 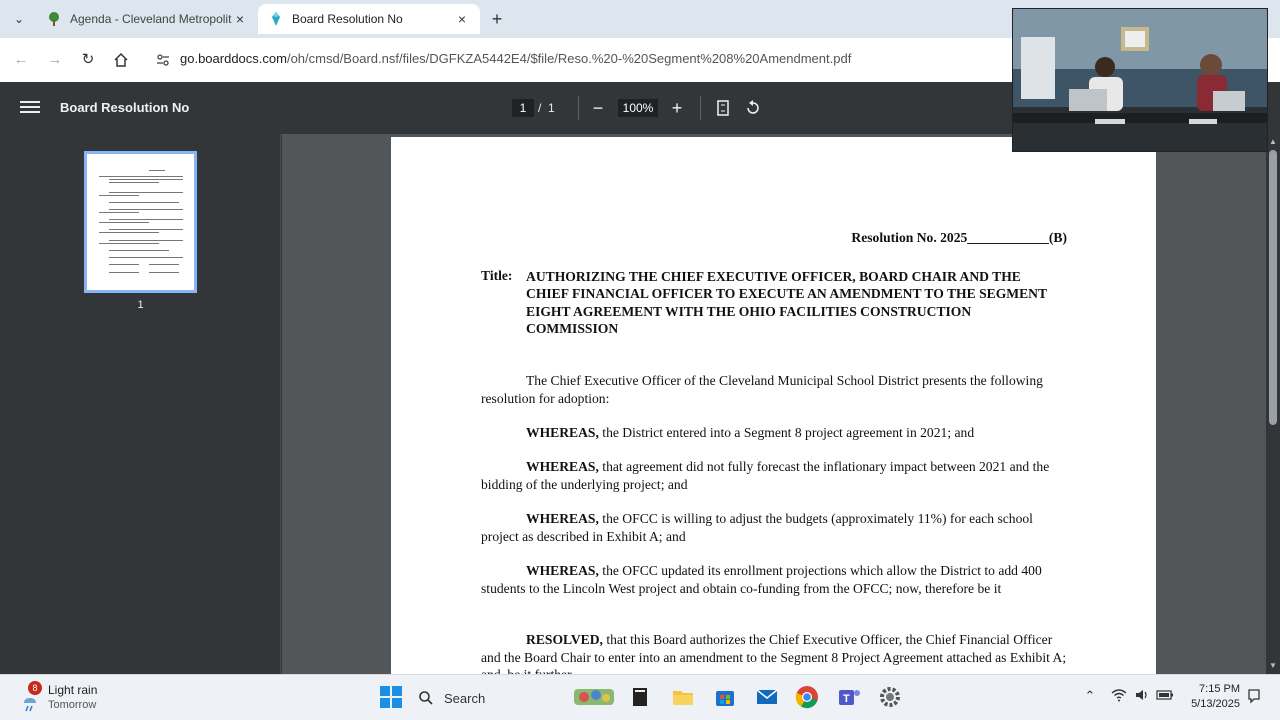 What do you see at coordinates (1215, 704) in the screenshot?
I see `clock-date: 5/13/2025` at bounding box center [1215, 704].